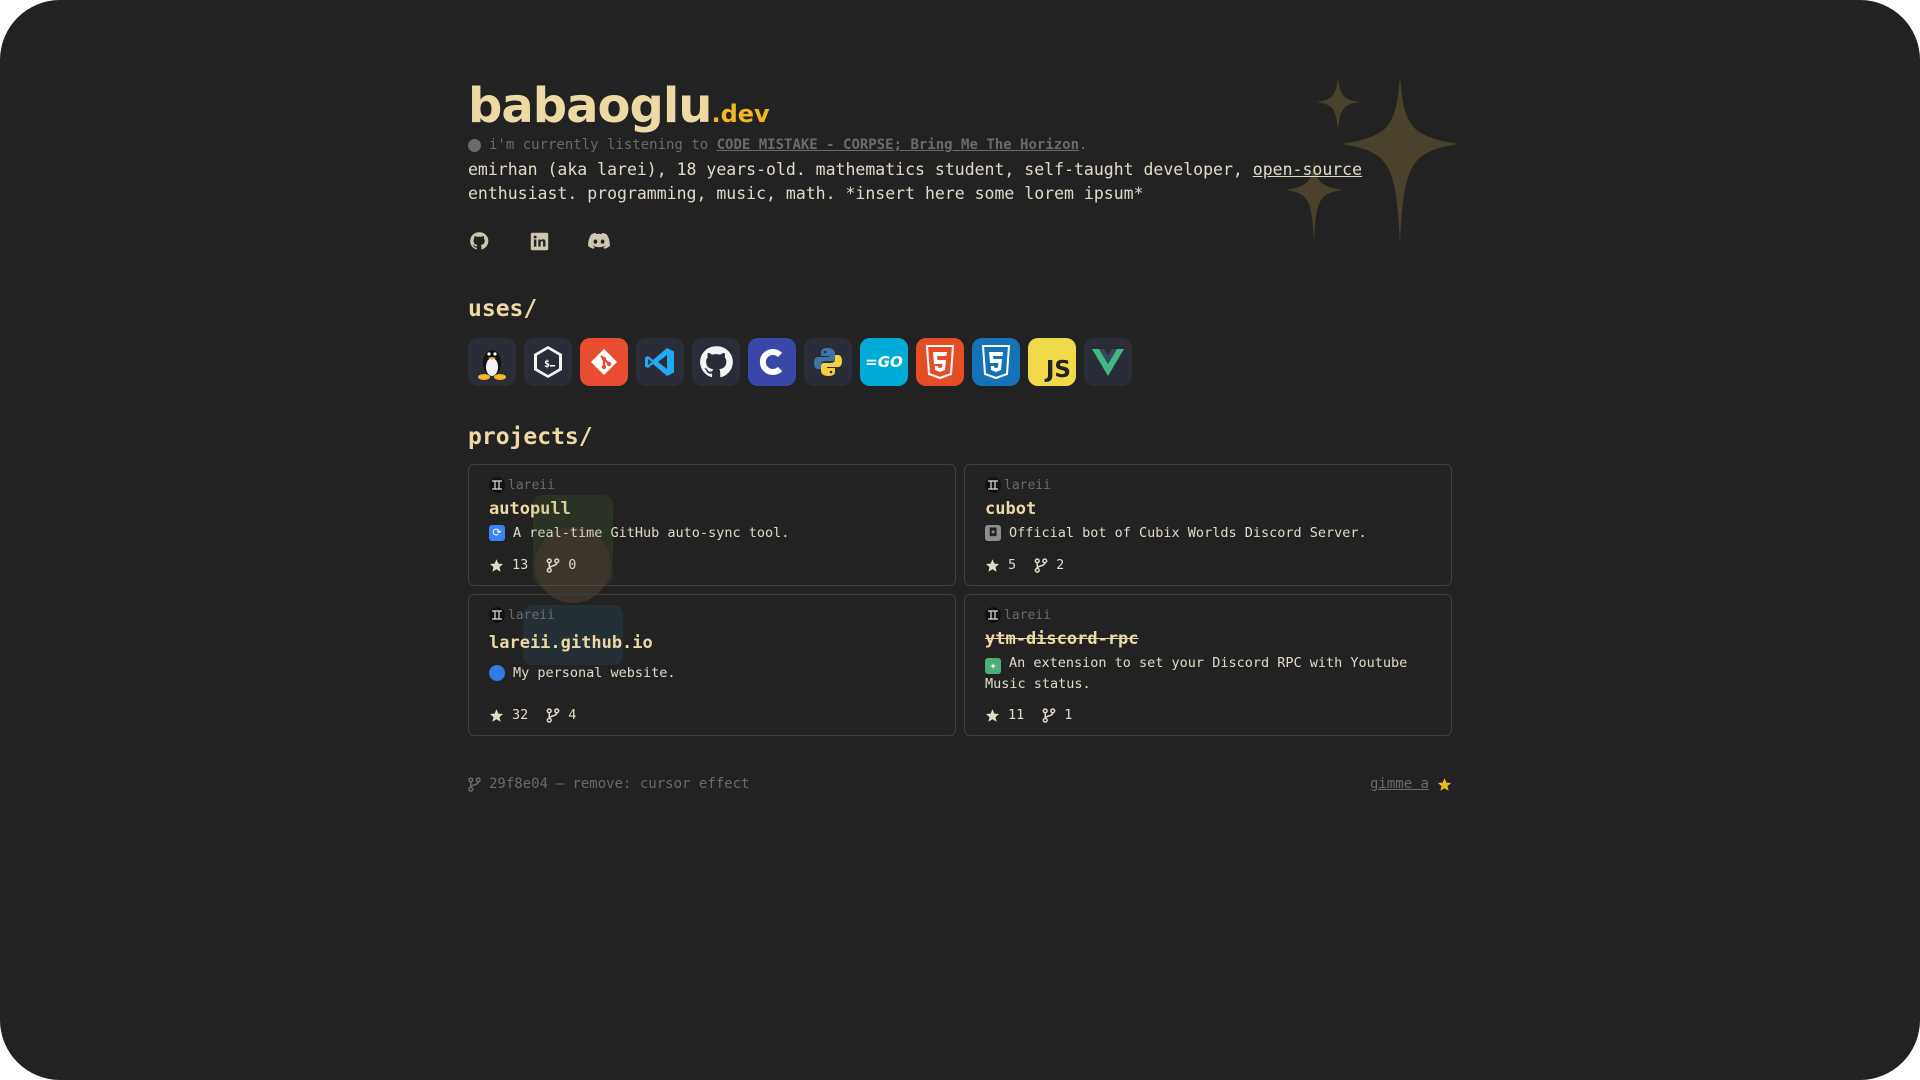 Image resolution: width=1920 pixels, height=1080 pixels. What do you see at coordinates (508, 565) in the screenshot?
I see `repo-stars: 13` at bounding box center [508, 565].